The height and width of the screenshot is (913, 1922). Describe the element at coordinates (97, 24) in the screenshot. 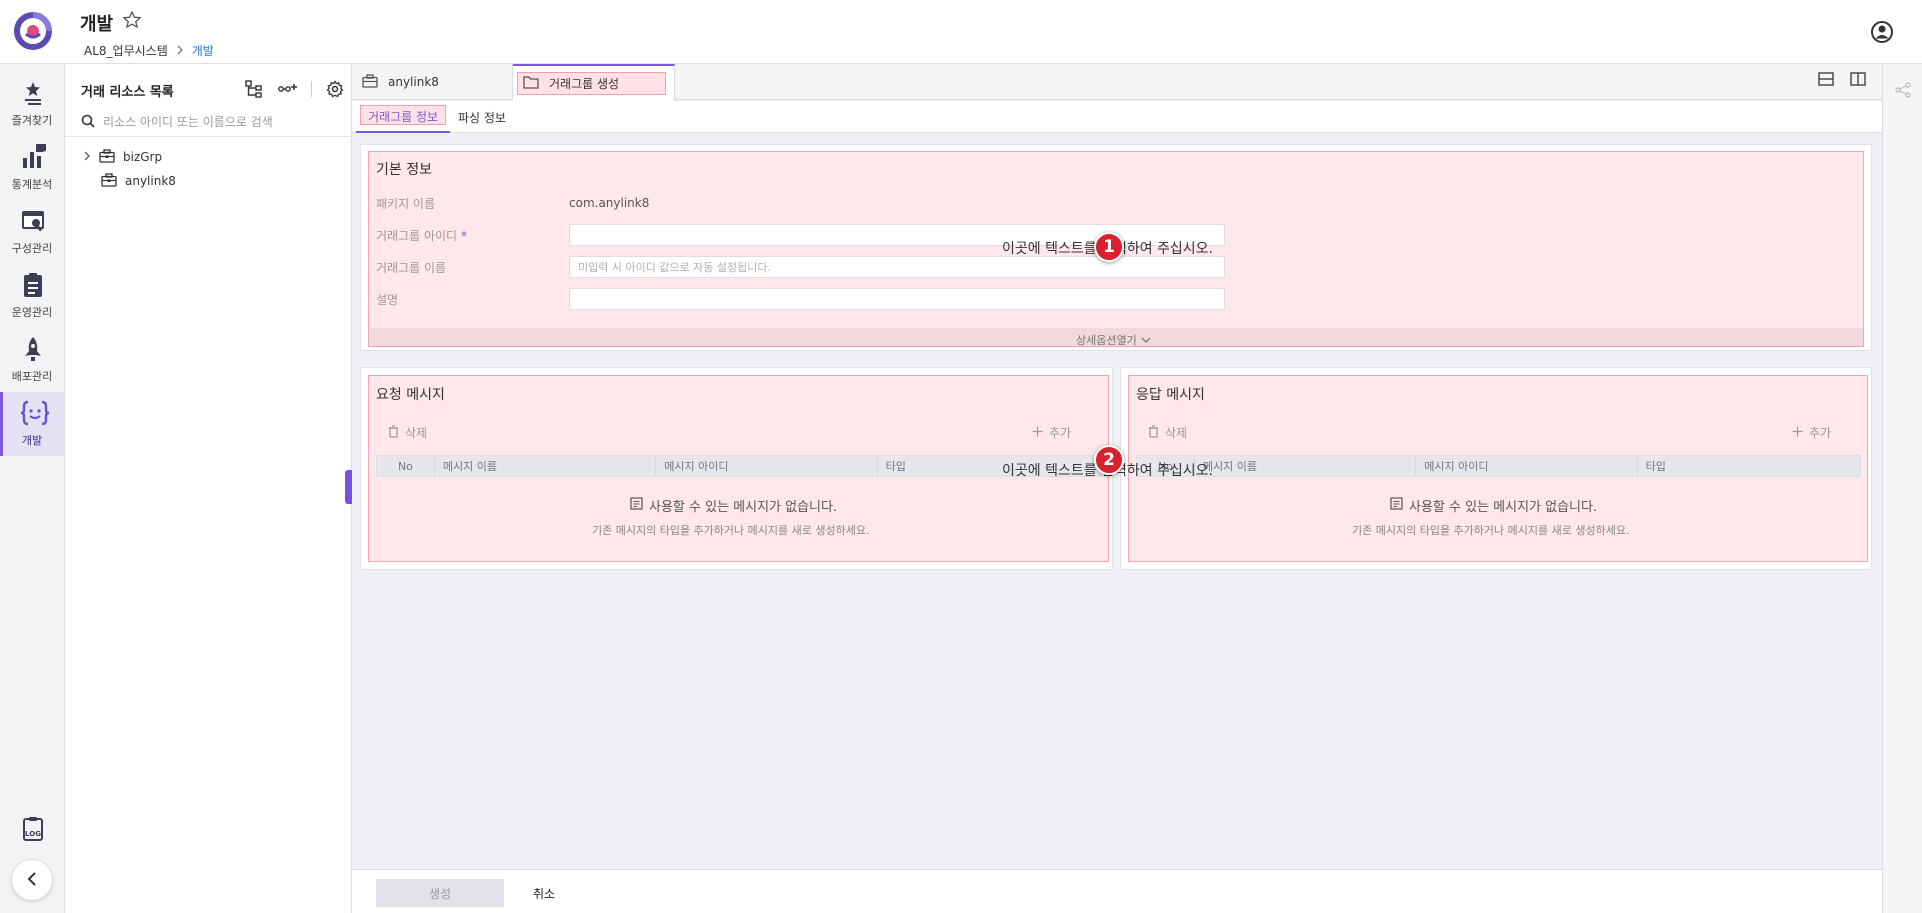

I see `page-title: 개발` at that location.